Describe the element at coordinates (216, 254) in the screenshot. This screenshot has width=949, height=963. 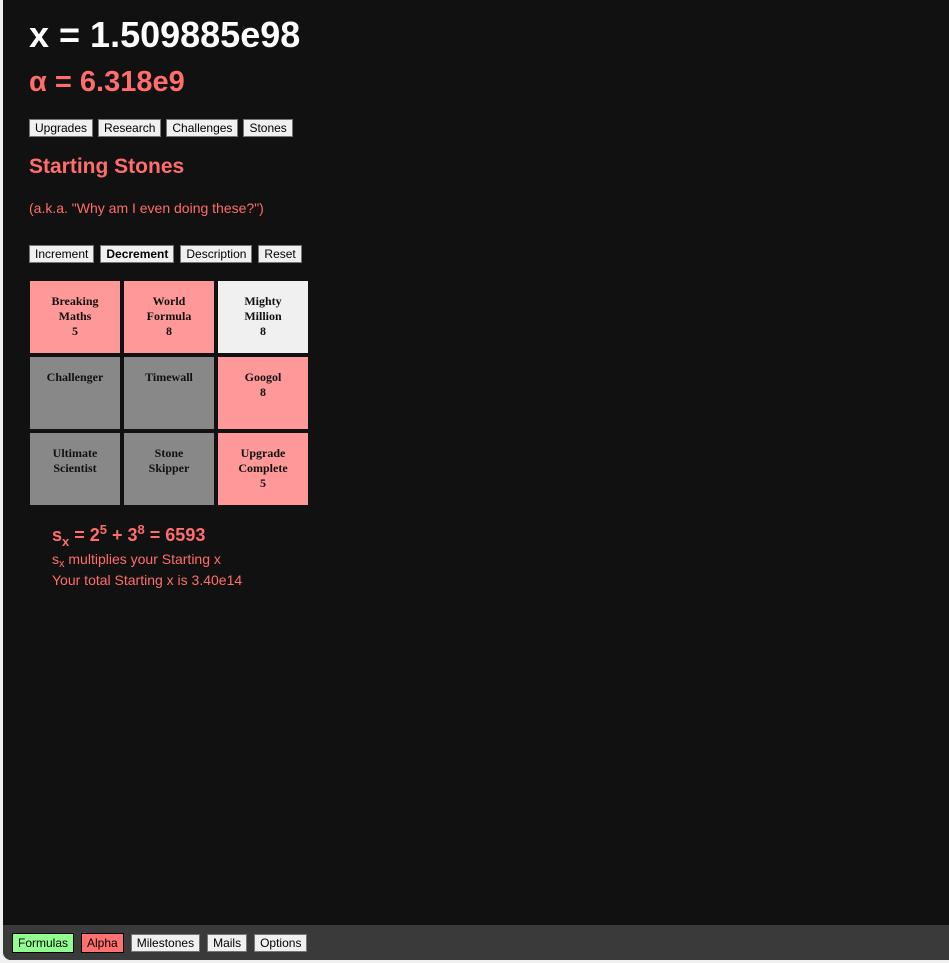
I see `description-button: Description` at that location.